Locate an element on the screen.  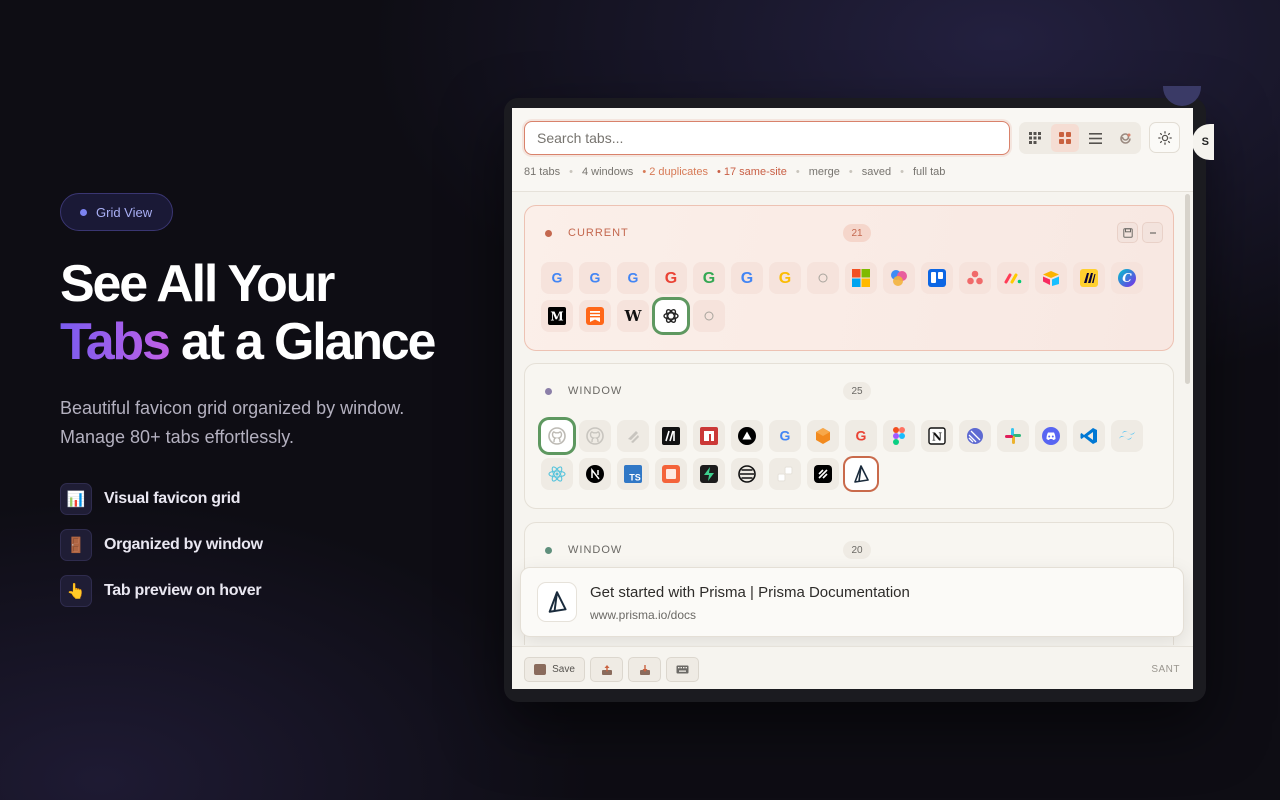
window-card-current: CURRENT 21 G G G G G G G C M W is located at coordinates (849, 278).